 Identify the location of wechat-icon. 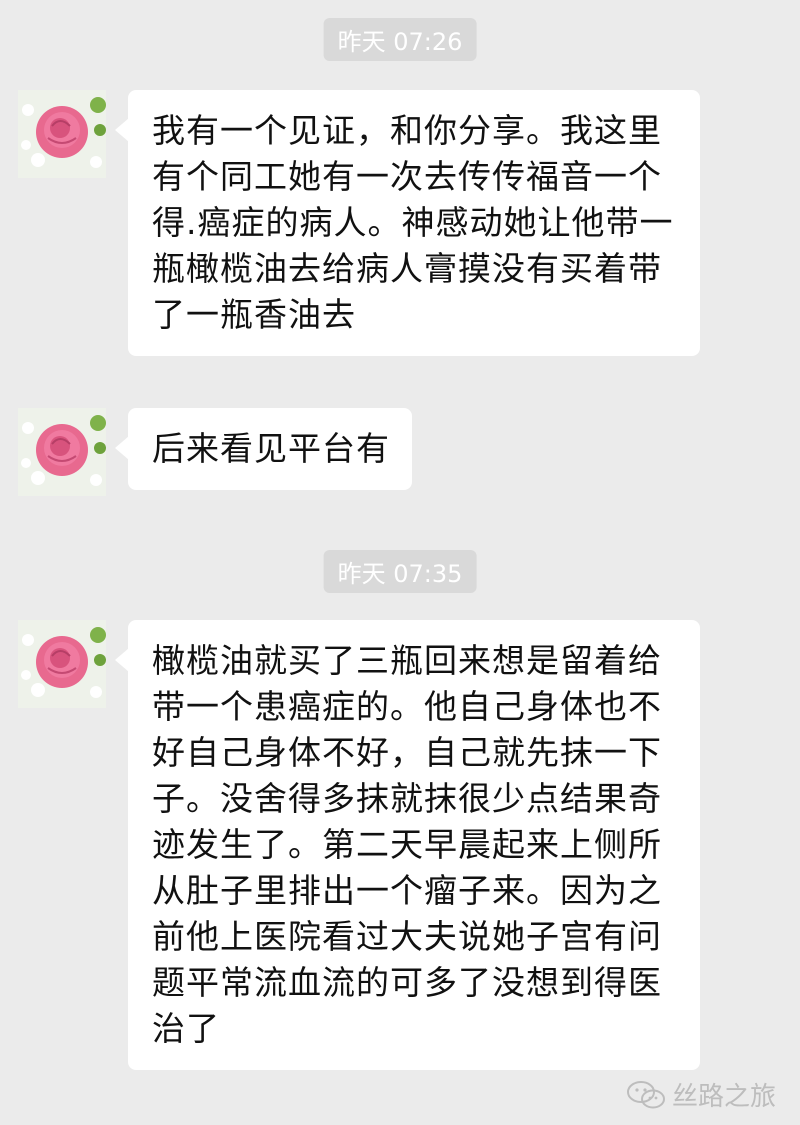
(645, 1094).